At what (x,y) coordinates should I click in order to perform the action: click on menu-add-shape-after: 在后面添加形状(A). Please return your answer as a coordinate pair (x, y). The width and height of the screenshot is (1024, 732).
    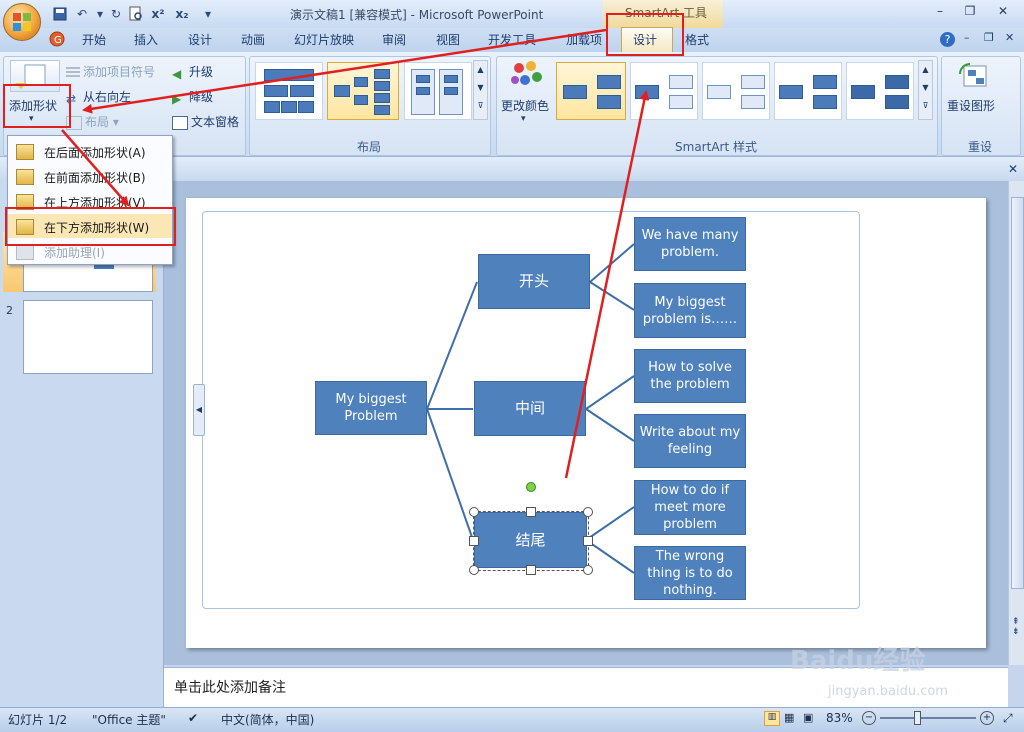
    Looking at the image, I should click on (90, 151).